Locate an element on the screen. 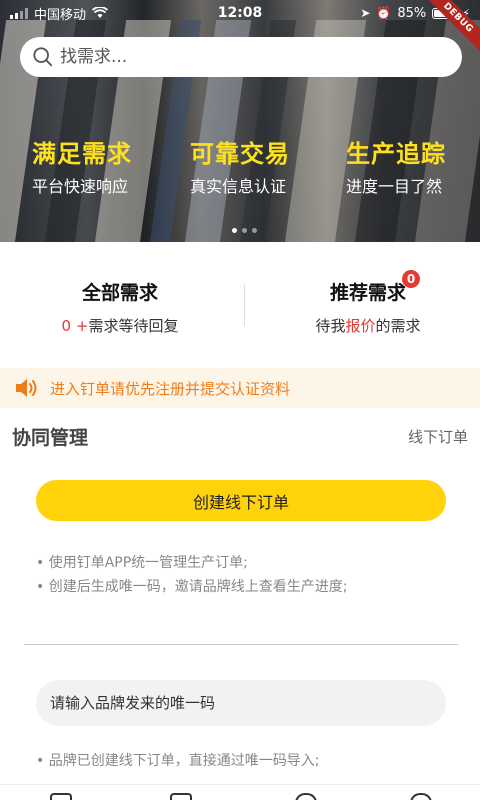  tip-item: 品牌已创建线下订单，直接通过唯一码导入; is located at coordinates (246, 761).